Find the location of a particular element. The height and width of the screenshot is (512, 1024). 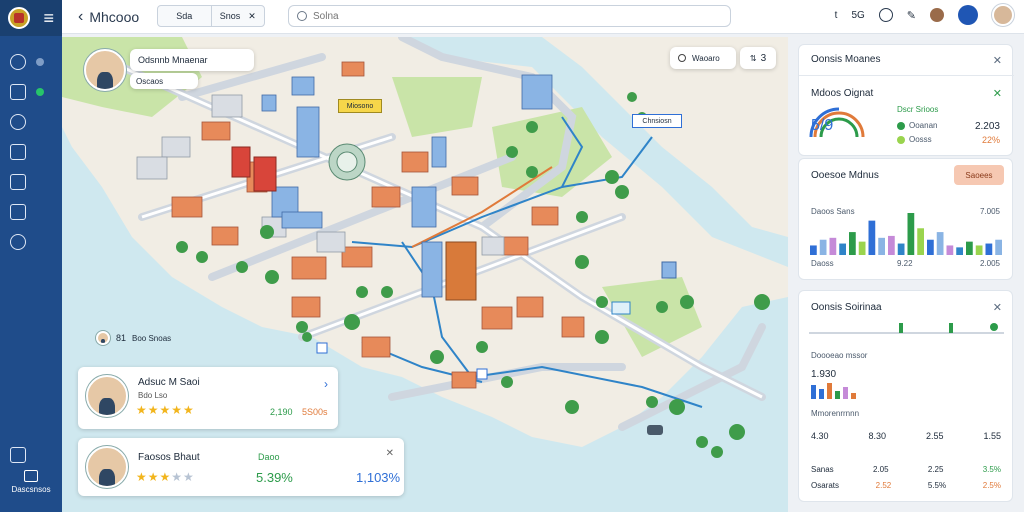

map-profile-chip: Odsnnb Mnaenar is located at coordinates (192, 60).